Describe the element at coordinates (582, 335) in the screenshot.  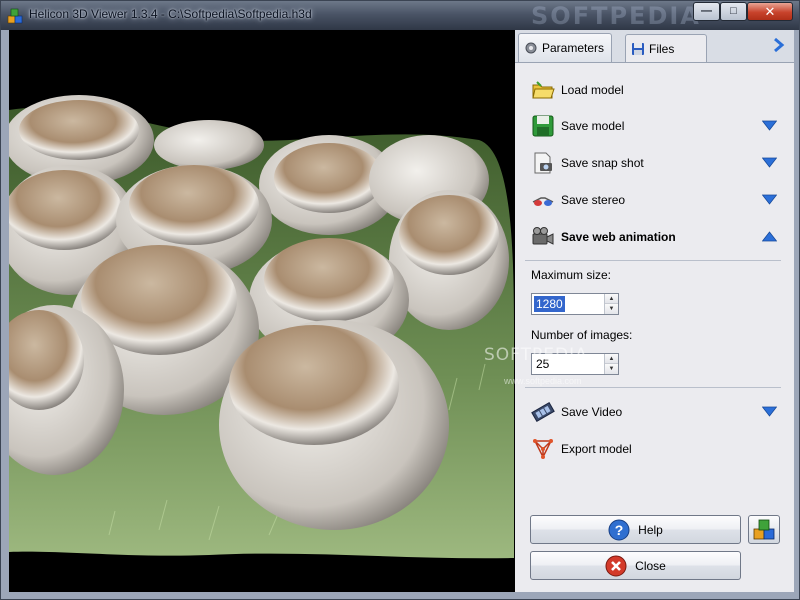
I see `num-images-label: Number of images:` at that location.